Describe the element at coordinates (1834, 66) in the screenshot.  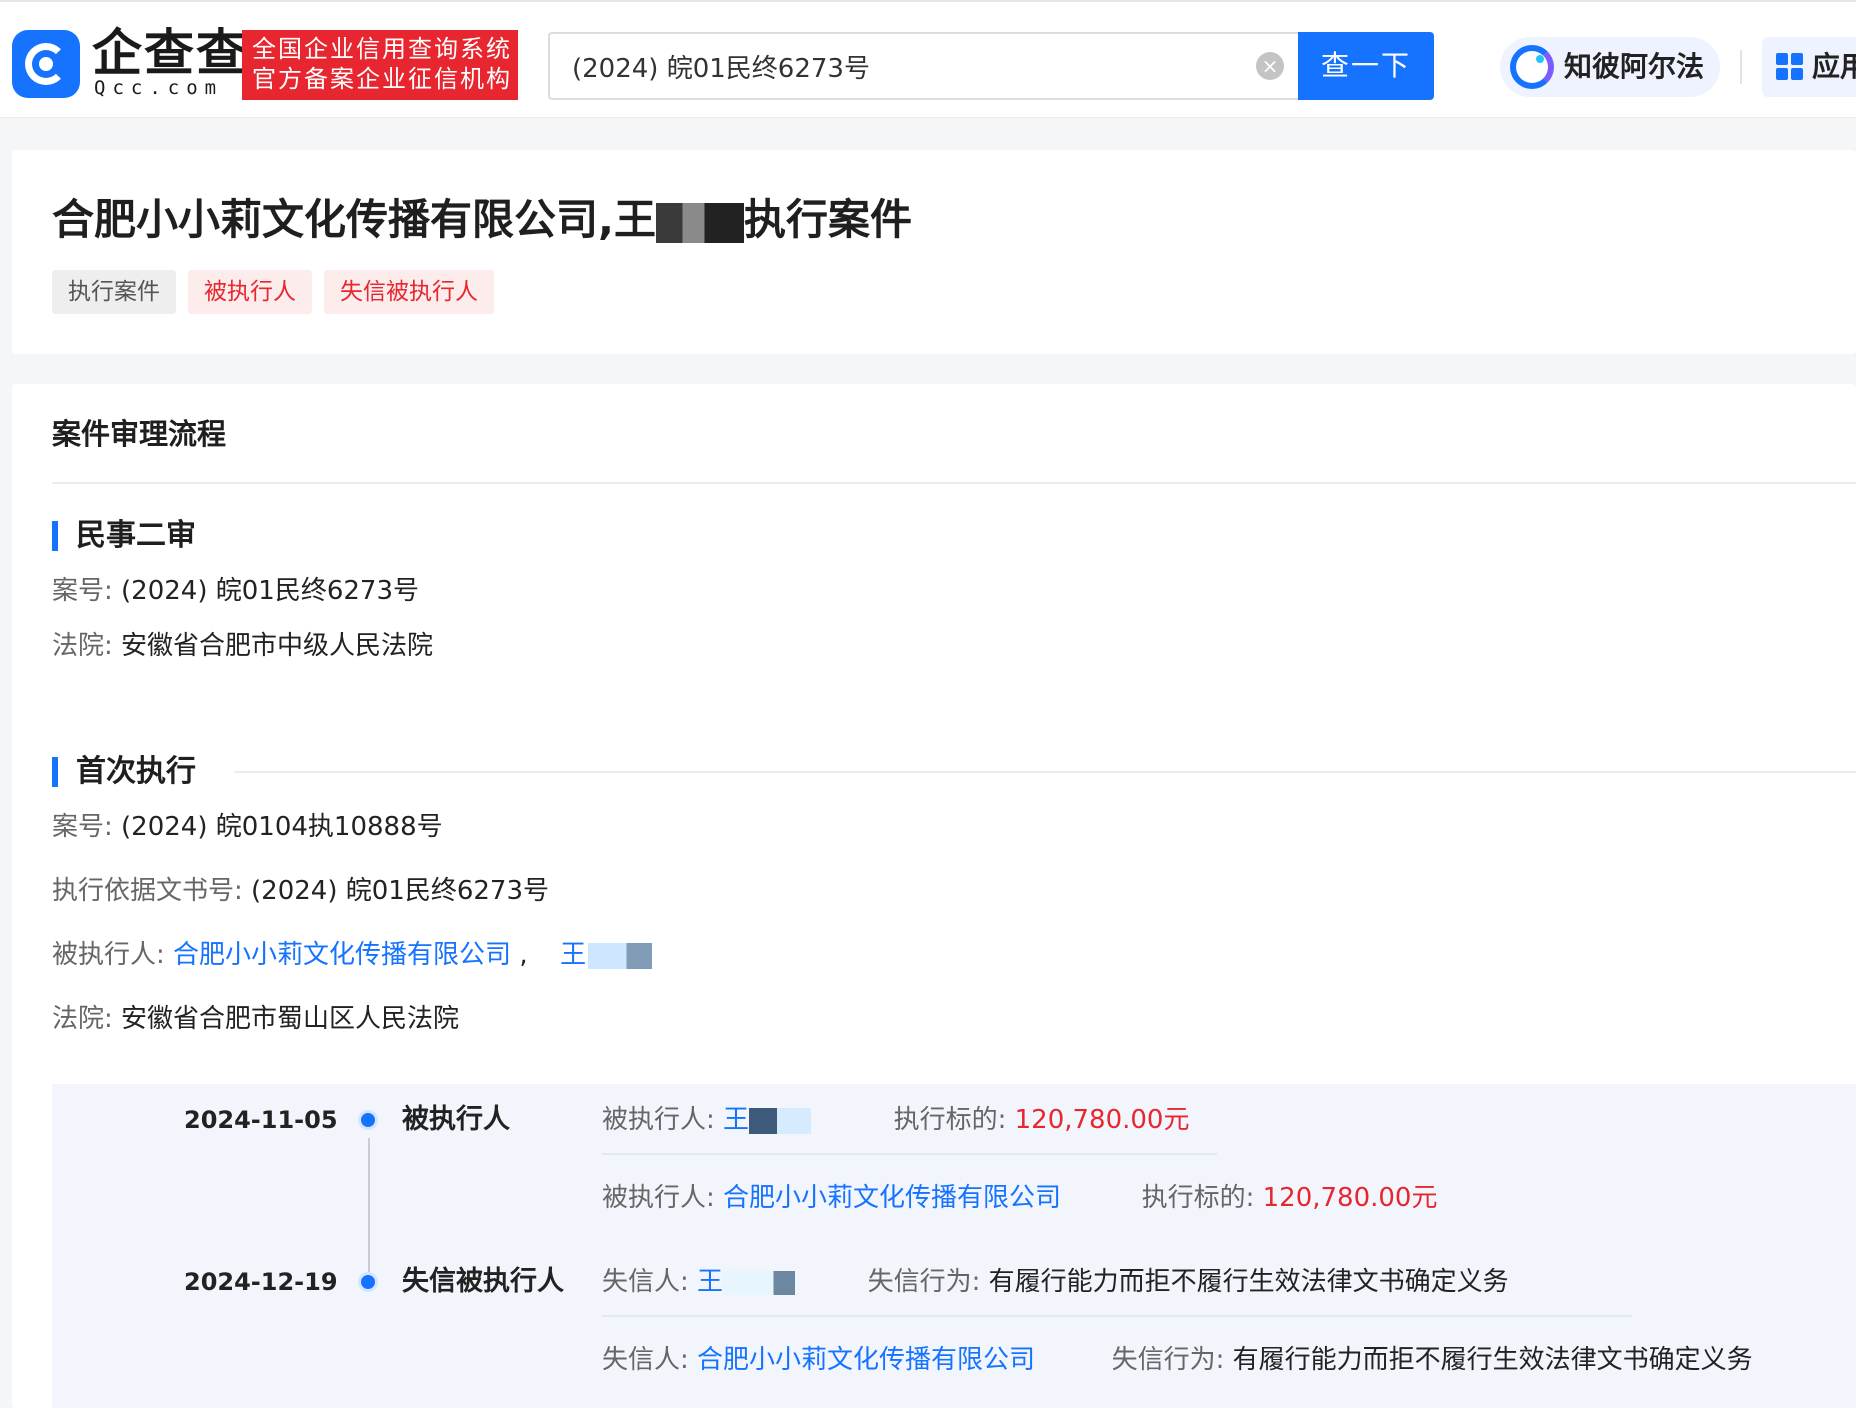
I see `apps-label: 应用` at that location.